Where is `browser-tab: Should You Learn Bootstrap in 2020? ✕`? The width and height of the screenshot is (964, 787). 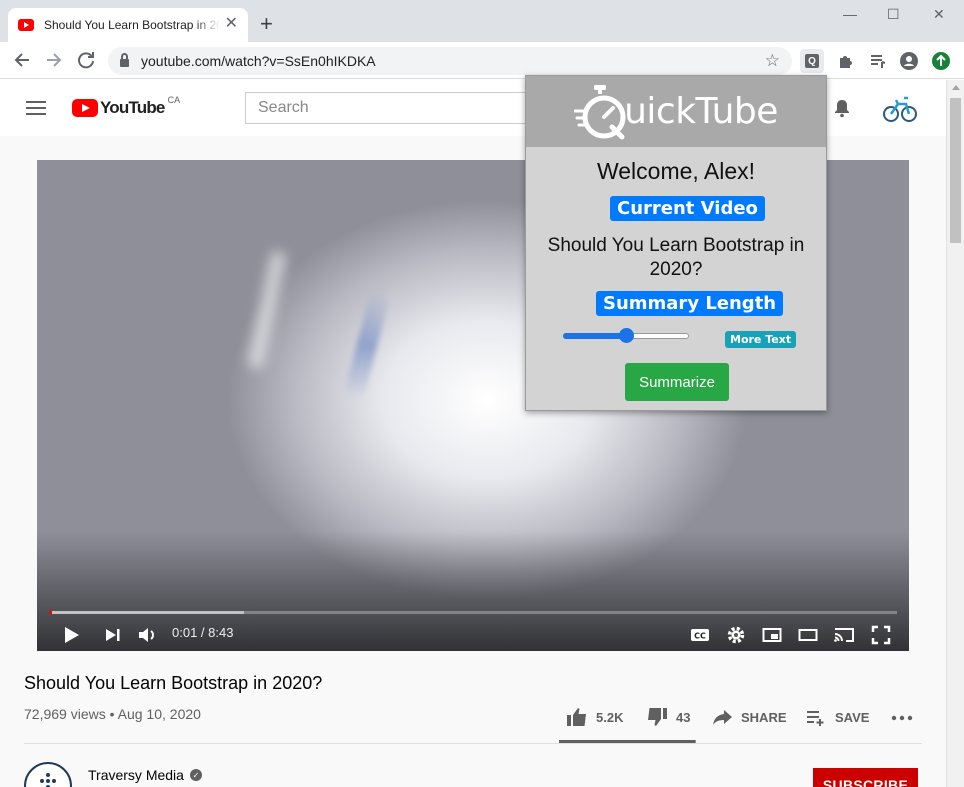 browser-tab: Should You Learn Bootstrap in 2020? ✕ is located at coordinates (128, 25).